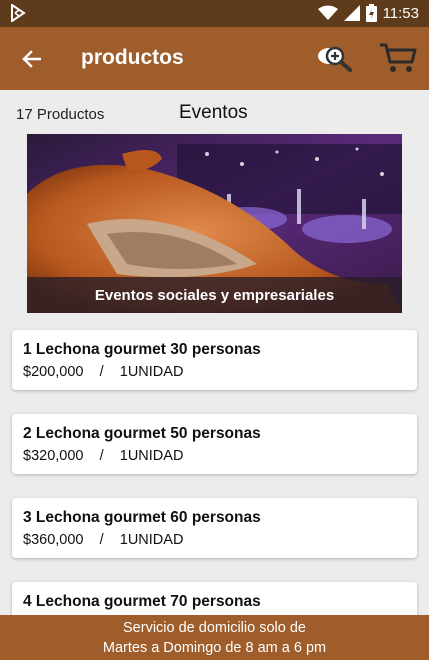 This screenshot has height=660, width=429. Describe the element at coordinates (213, 112) in the screenshot. I see `category-title: Eventos` at that location.